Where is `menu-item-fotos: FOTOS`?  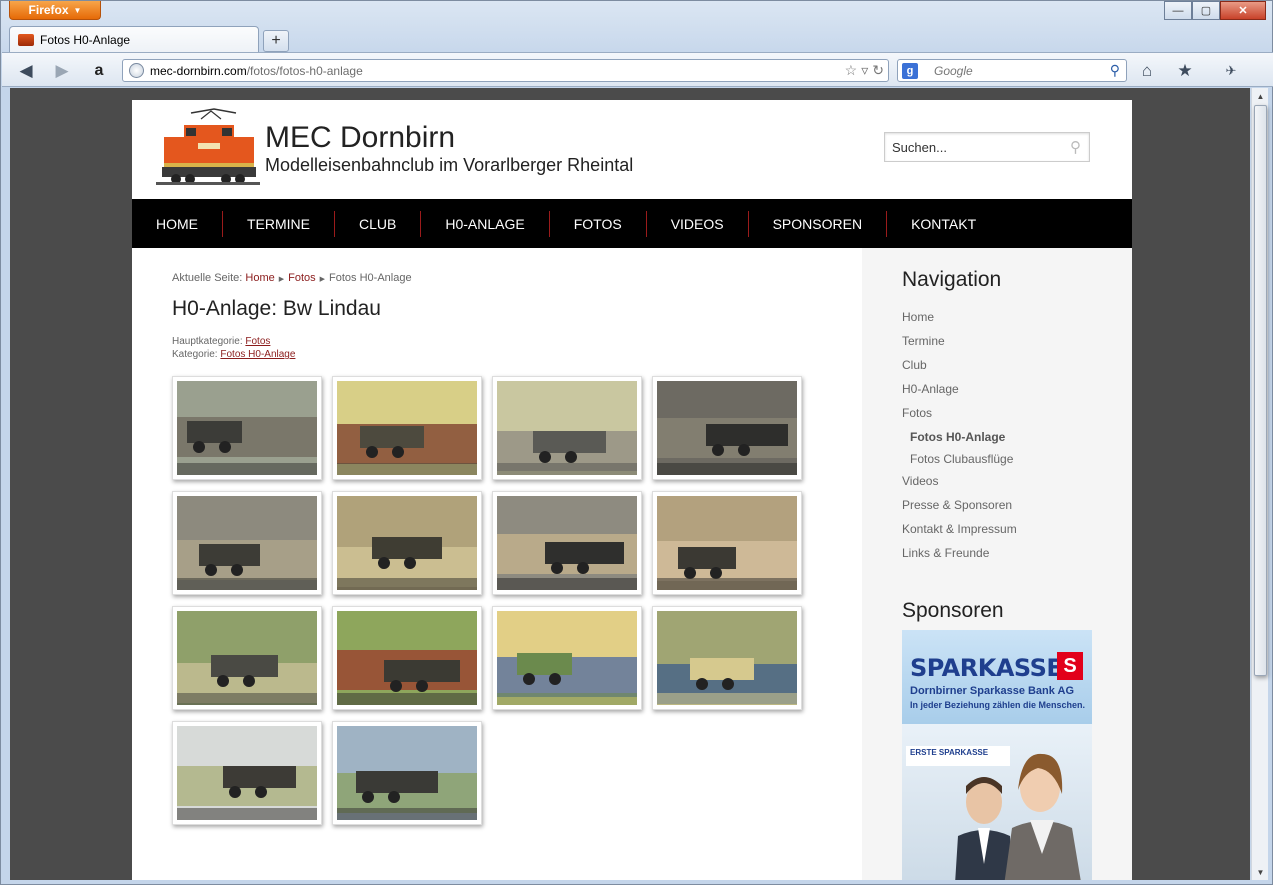 menu-item-fotos: FOTOS is located at coordinates (598, 223).